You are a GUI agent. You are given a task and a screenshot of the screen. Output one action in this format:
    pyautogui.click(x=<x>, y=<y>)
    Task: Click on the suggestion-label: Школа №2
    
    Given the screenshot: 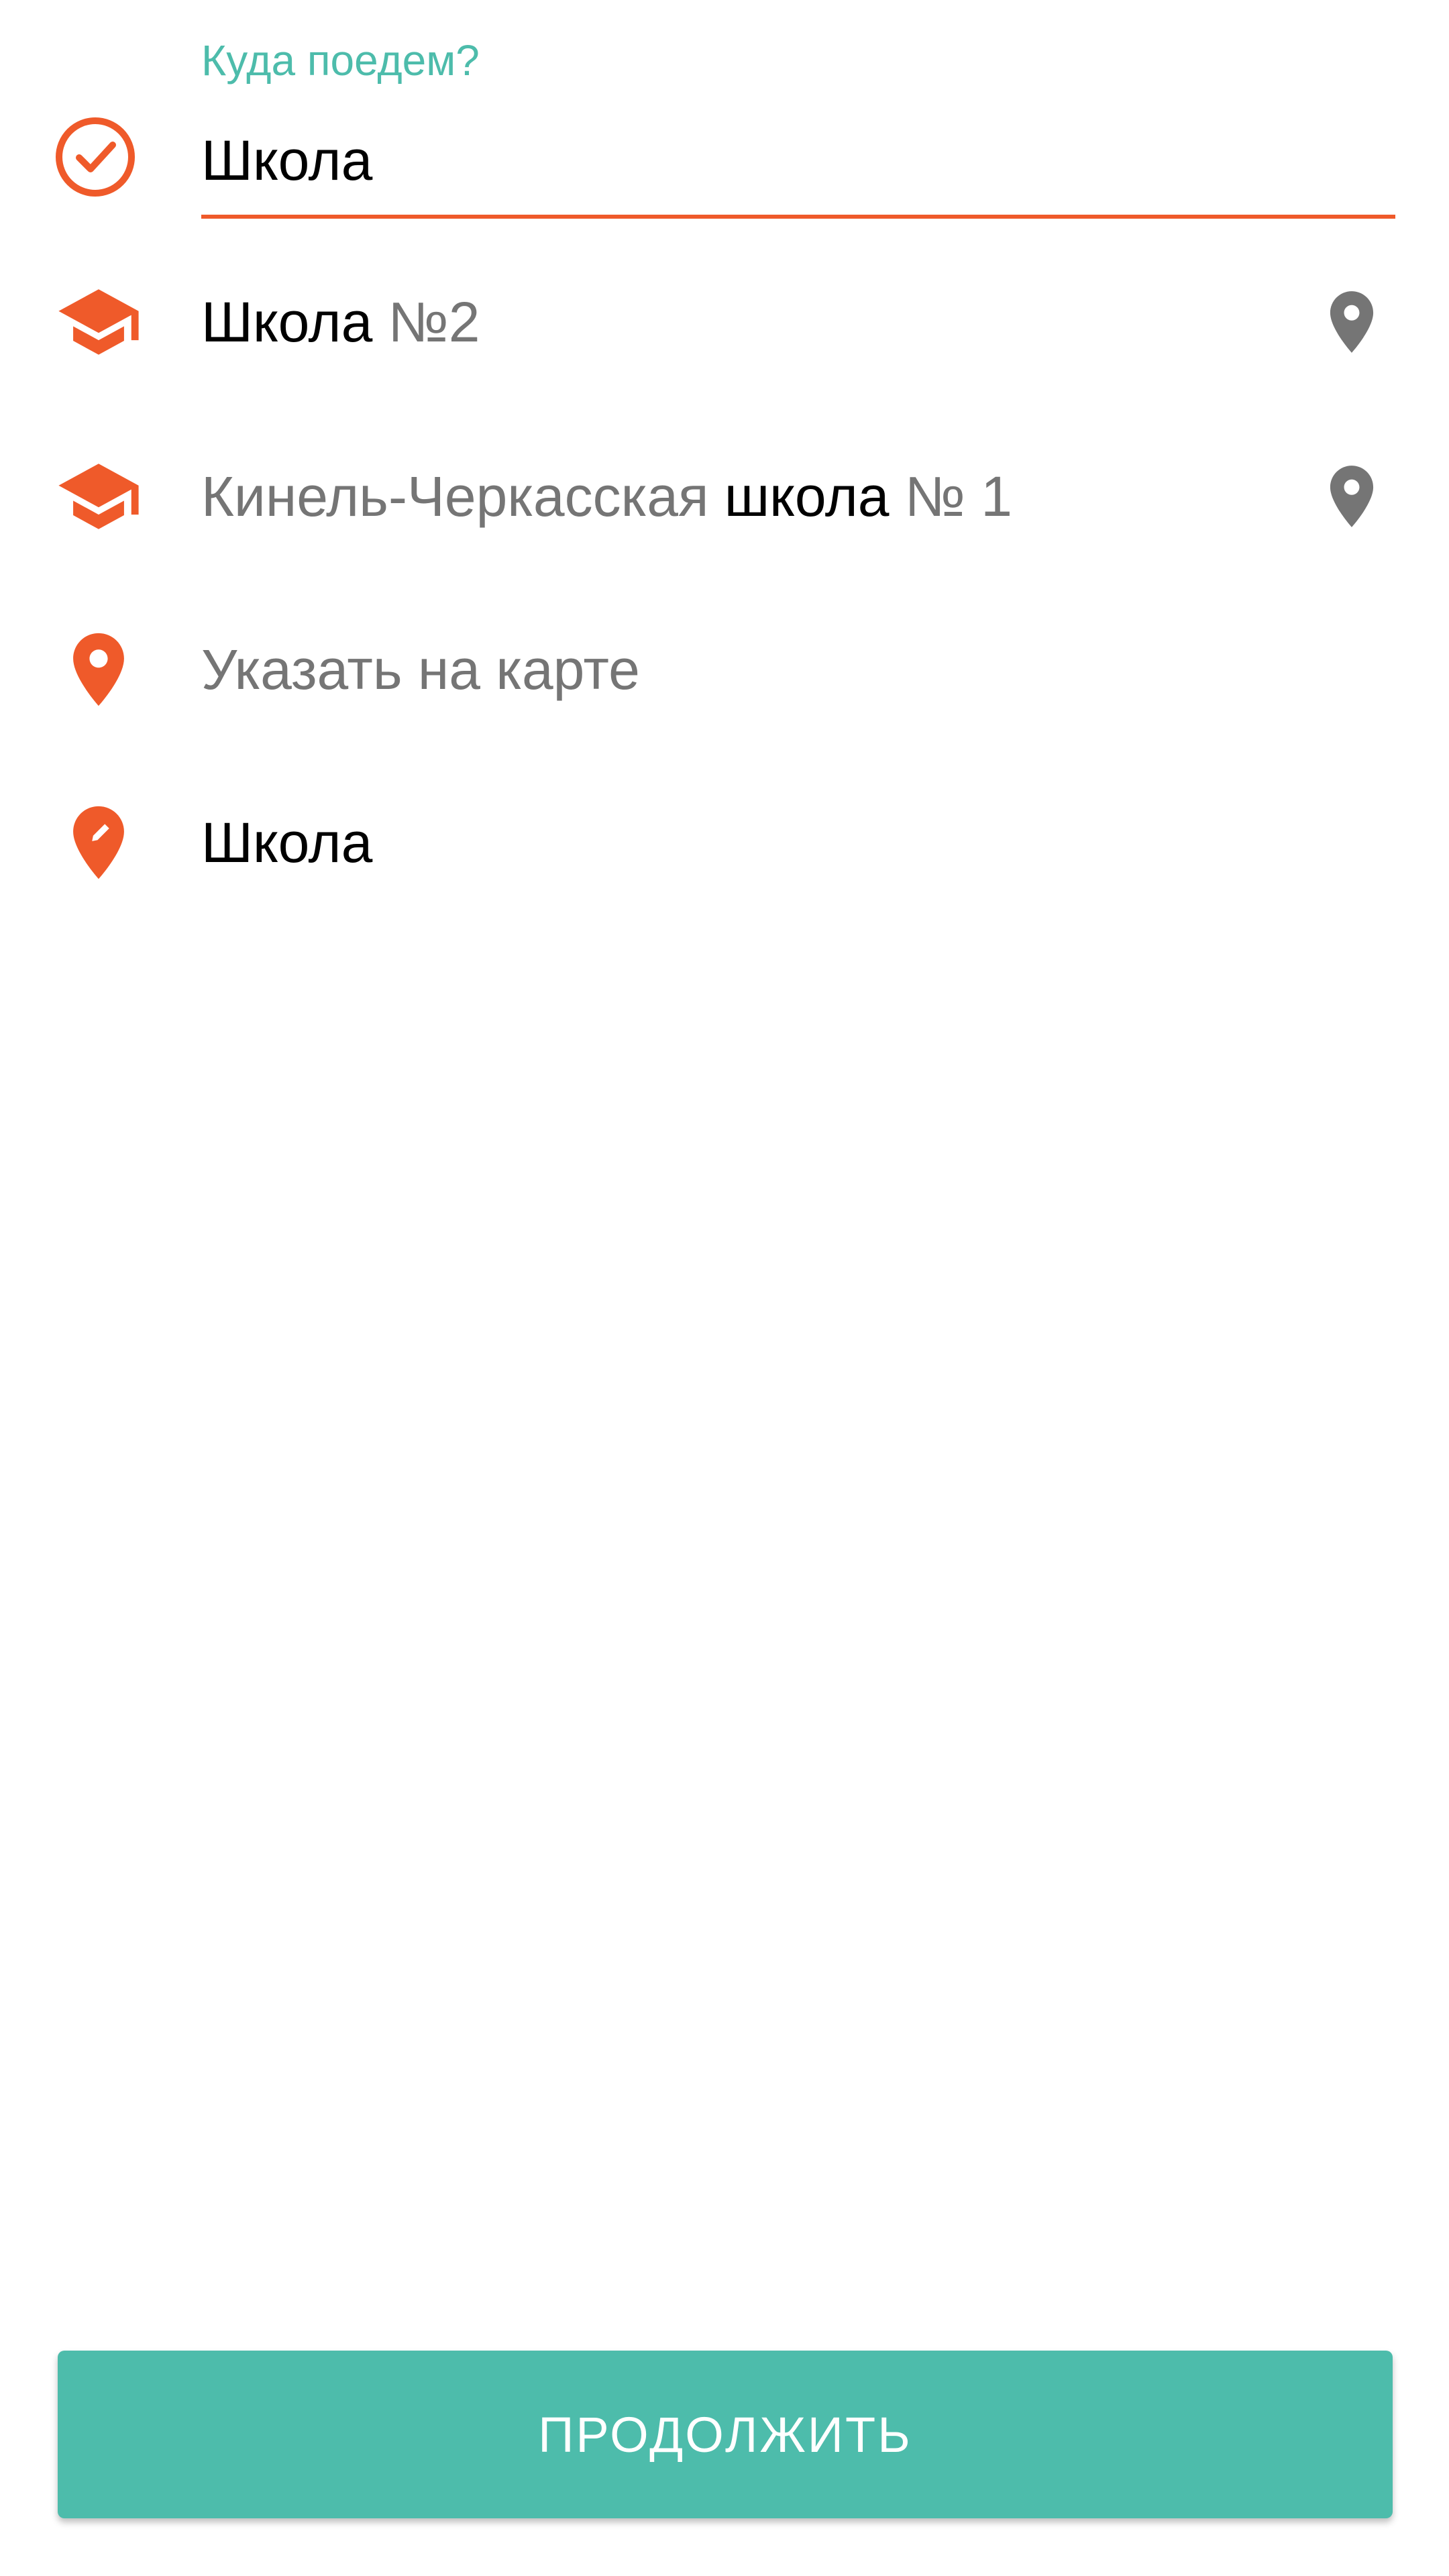 What is the action you would take?
    pyautogui.click(x=340, y=322)
    